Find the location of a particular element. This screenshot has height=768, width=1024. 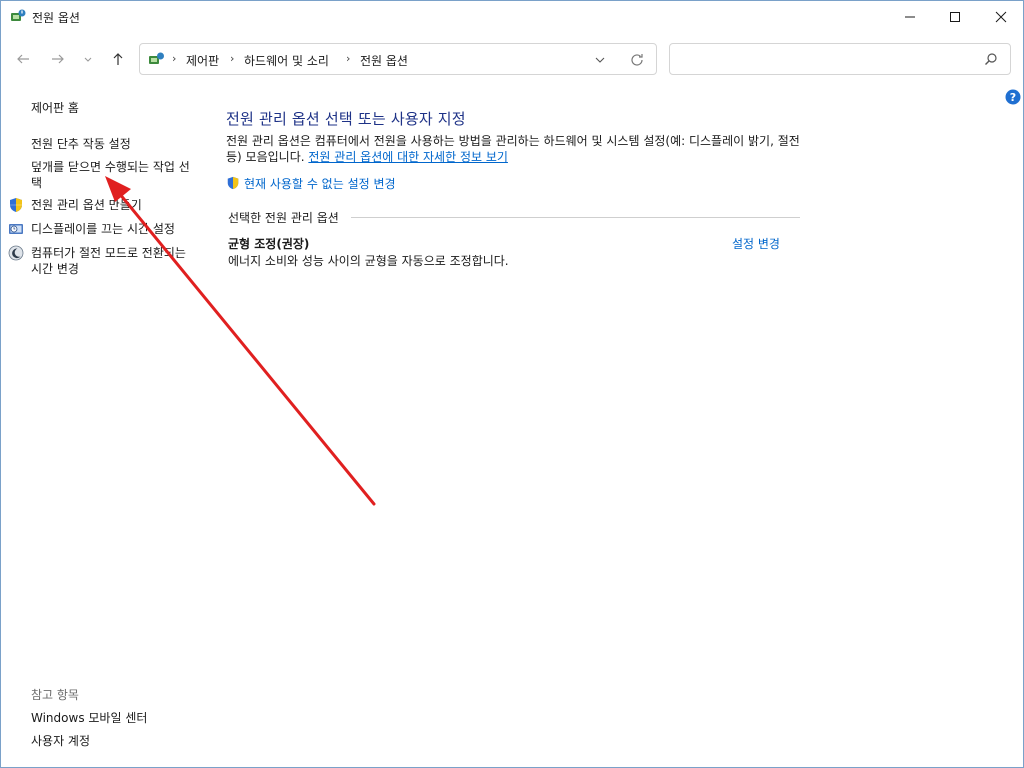

maximize-button is located at coordinates (955, 16).